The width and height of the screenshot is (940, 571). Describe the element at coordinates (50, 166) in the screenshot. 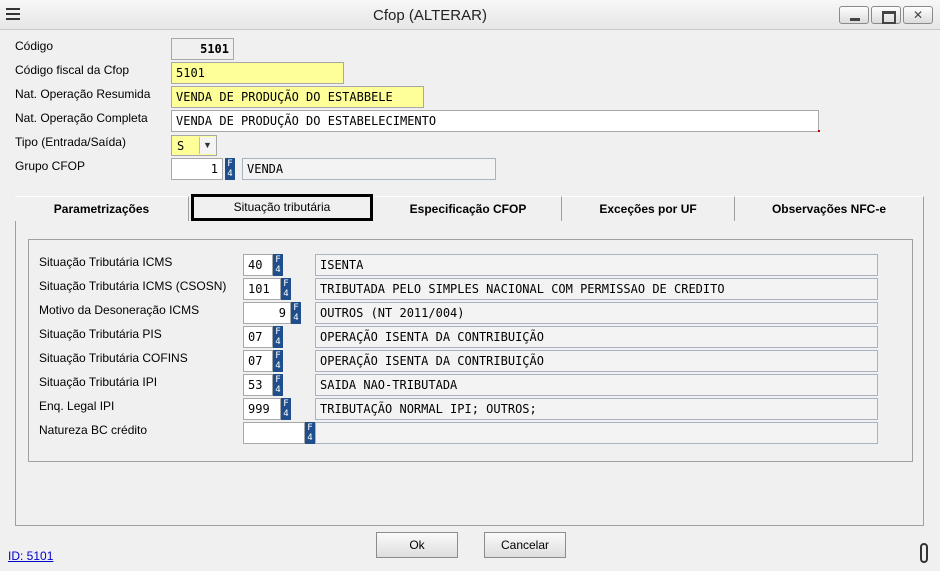

I see `grupo-label: Grupo CFOP` at that location.